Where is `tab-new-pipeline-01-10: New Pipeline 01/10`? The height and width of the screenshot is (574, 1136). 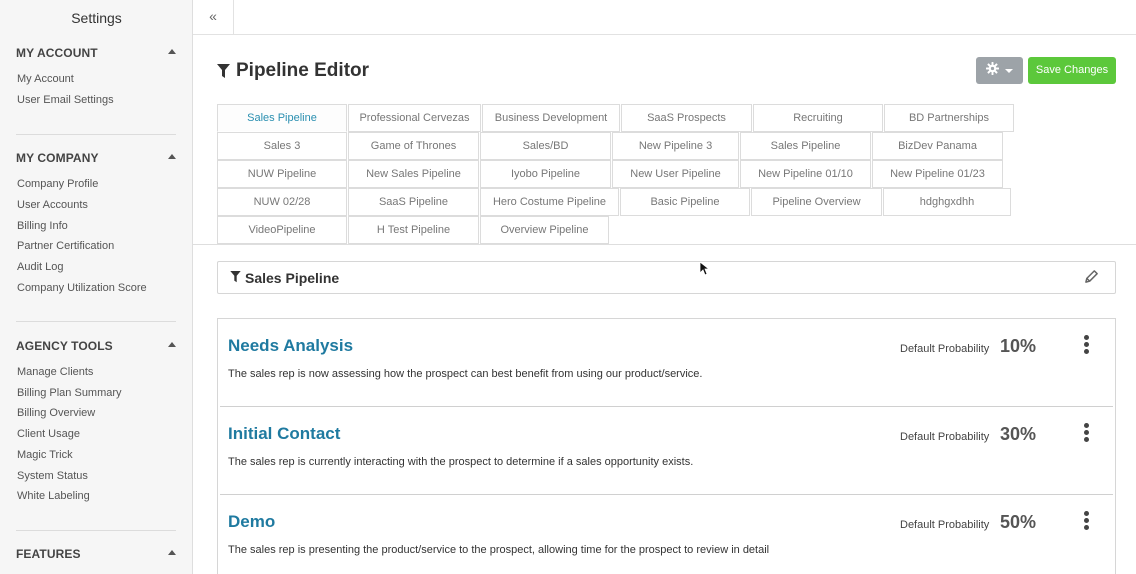
tab-new-pipeline-01-10: New Pipeline 01/10 is located at coordinates (805, 174).